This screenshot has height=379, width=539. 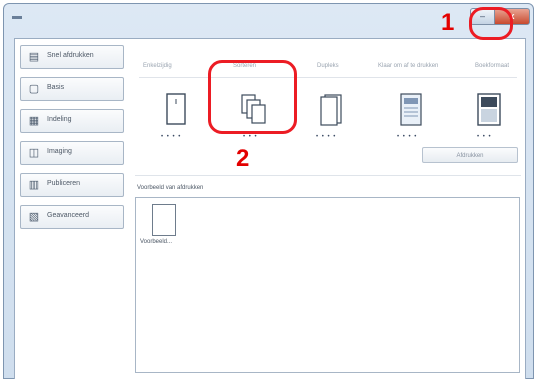 What do you see at coordinates (243, 158) in the screenshot?
I see `callout-number-2: 2` at bounding box center [243, 158].